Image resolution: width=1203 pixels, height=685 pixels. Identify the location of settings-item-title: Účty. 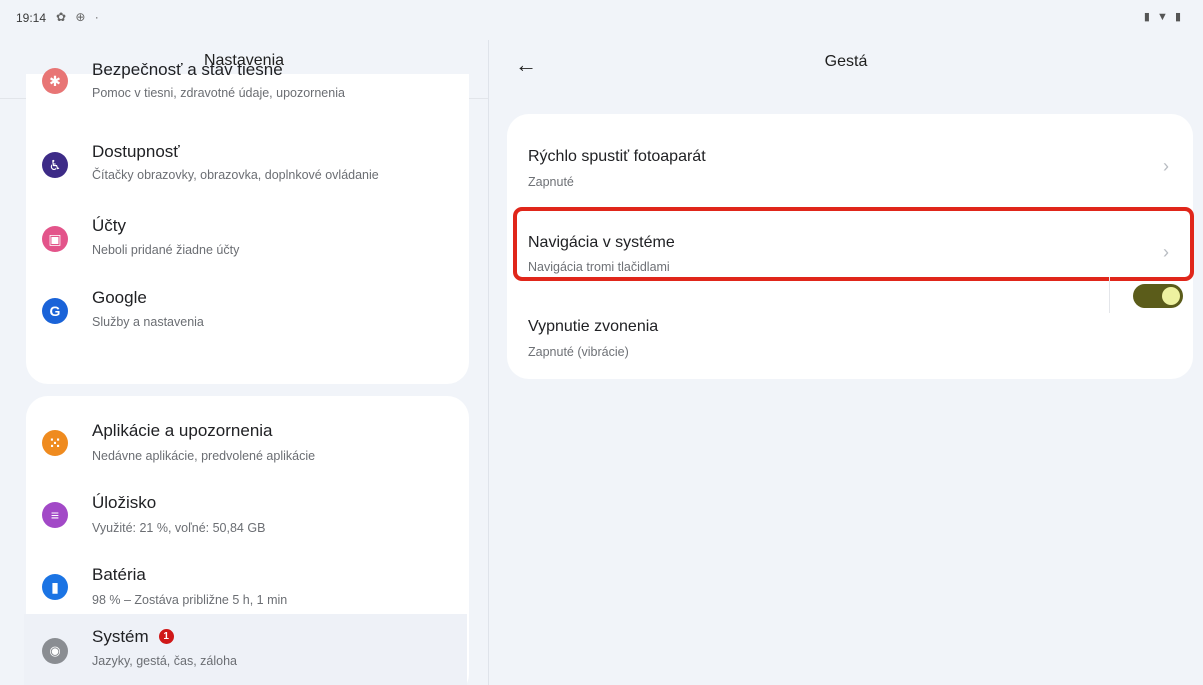
(109, 225).